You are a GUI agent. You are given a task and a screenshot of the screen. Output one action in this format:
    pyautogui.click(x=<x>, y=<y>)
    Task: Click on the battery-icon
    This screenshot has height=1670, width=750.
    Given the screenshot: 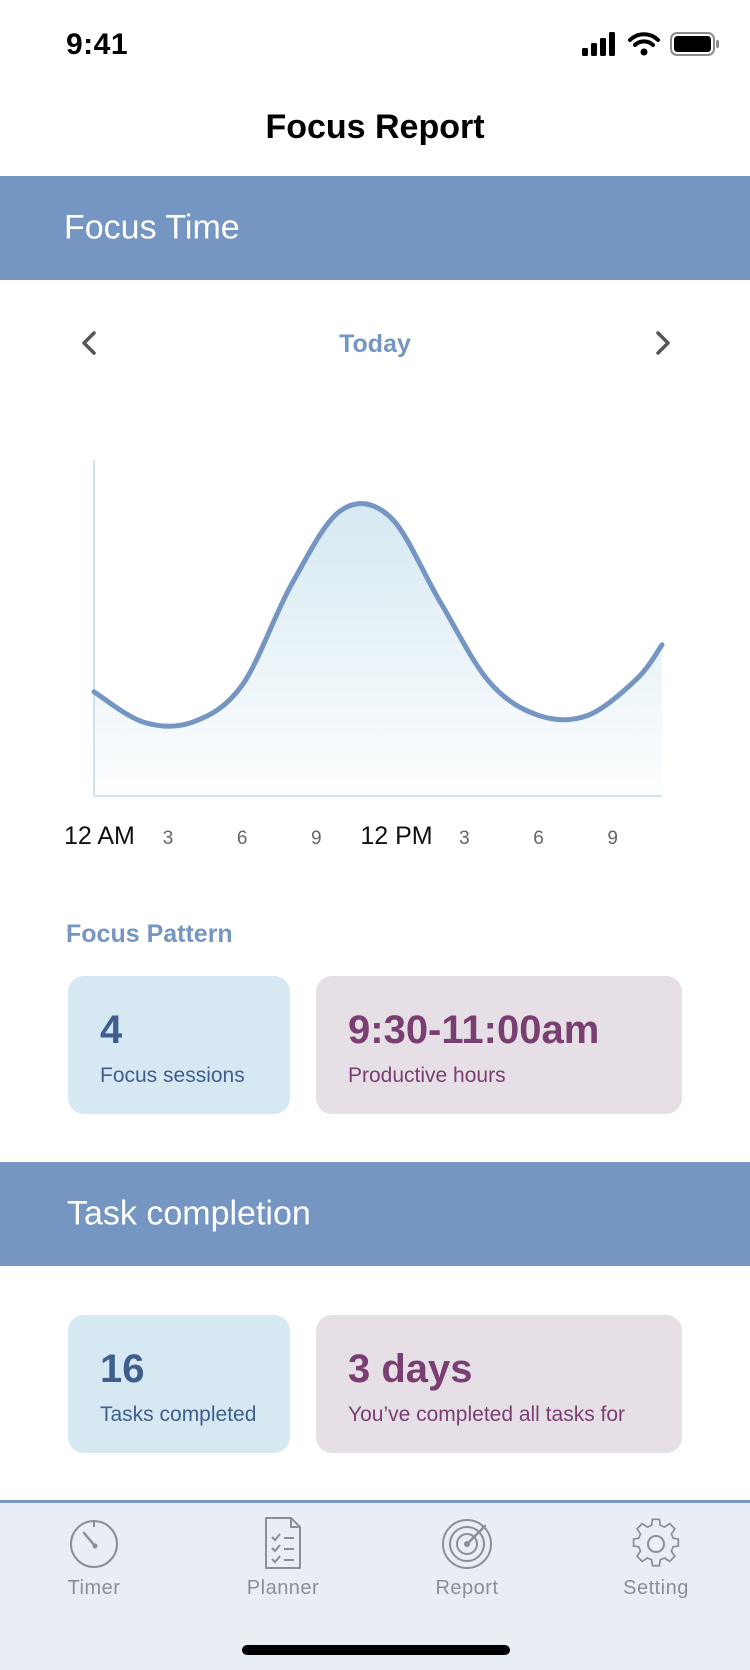 What is the action you would take?
    pyautogui.click(x=694, y=44)
    